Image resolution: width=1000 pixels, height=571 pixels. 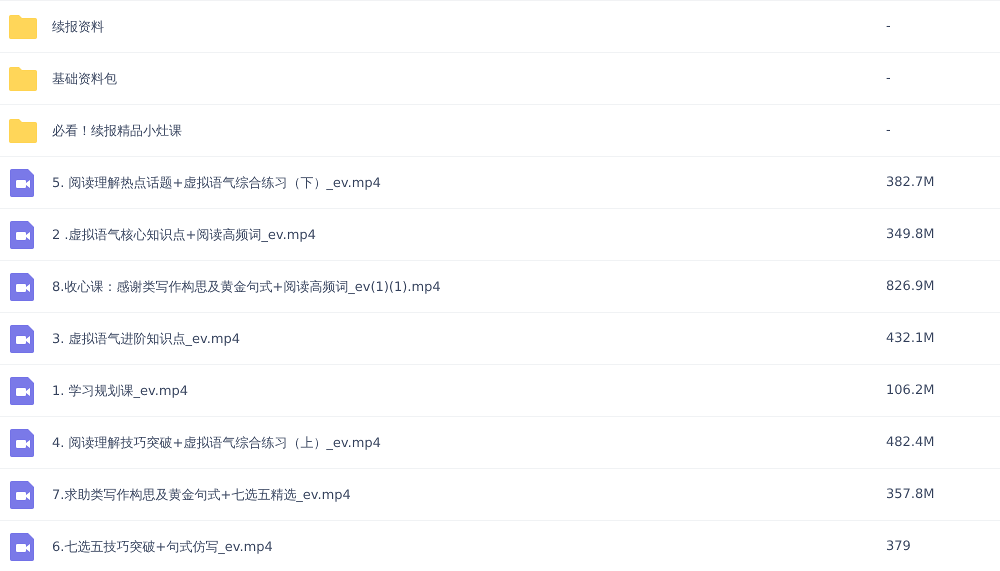 I want to click on file-size: 106.2M, so click(x=911, y=390).